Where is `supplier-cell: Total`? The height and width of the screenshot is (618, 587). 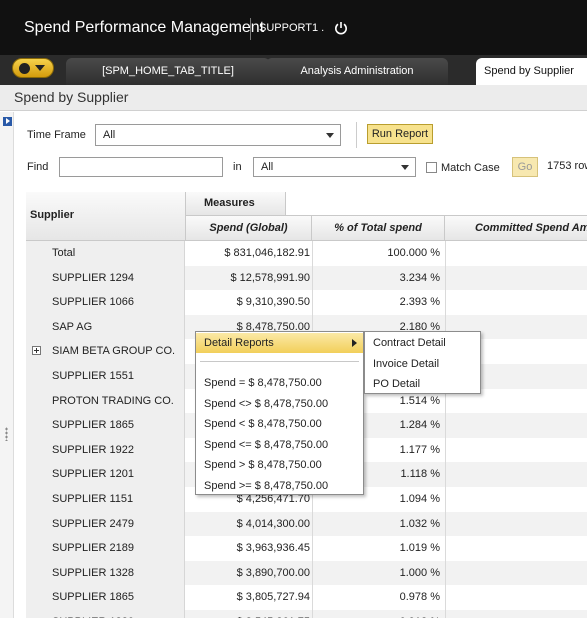
supplier-cell: Total is located at coordinates (105, 253).